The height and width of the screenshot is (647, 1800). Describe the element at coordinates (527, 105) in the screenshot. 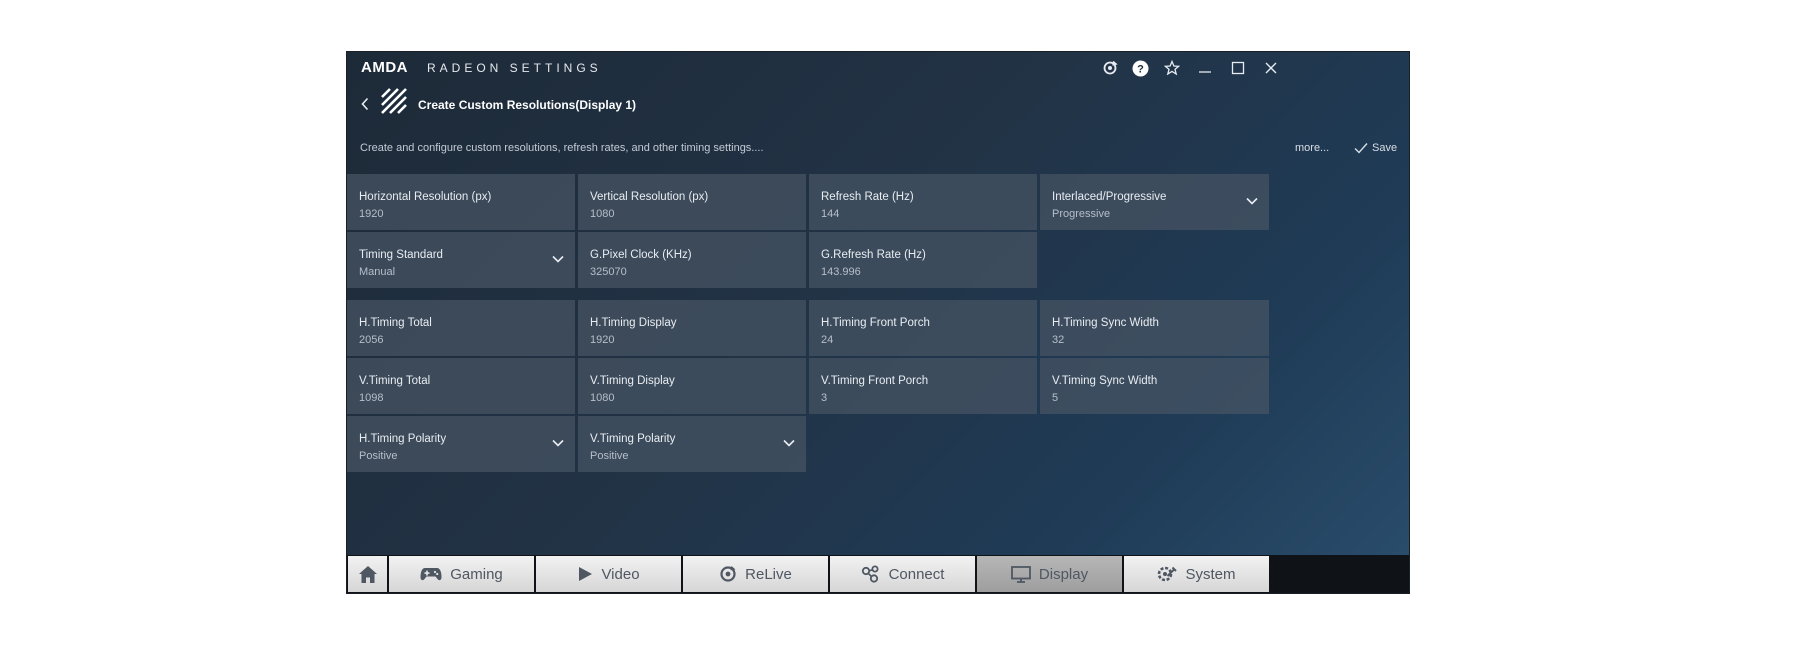

I see `page-title: Create Custom Resolutions(Display 1)` at that location.